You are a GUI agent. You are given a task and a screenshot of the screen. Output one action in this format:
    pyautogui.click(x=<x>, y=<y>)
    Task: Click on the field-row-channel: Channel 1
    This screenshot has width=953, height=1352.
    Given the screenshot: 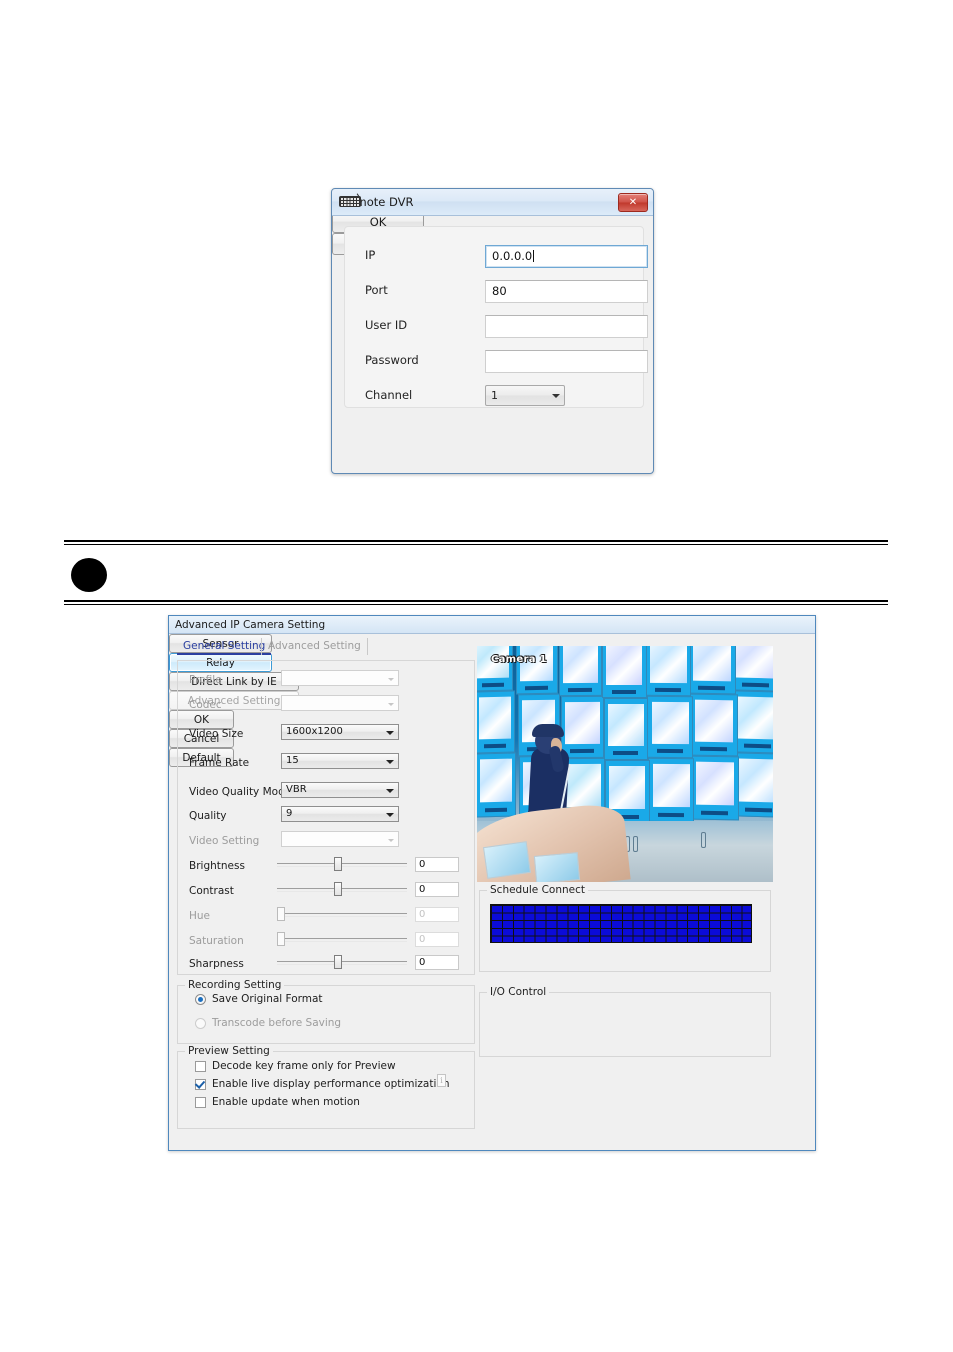 What is the action you would take?
    pyautogui.click(x=497, y=396)
    